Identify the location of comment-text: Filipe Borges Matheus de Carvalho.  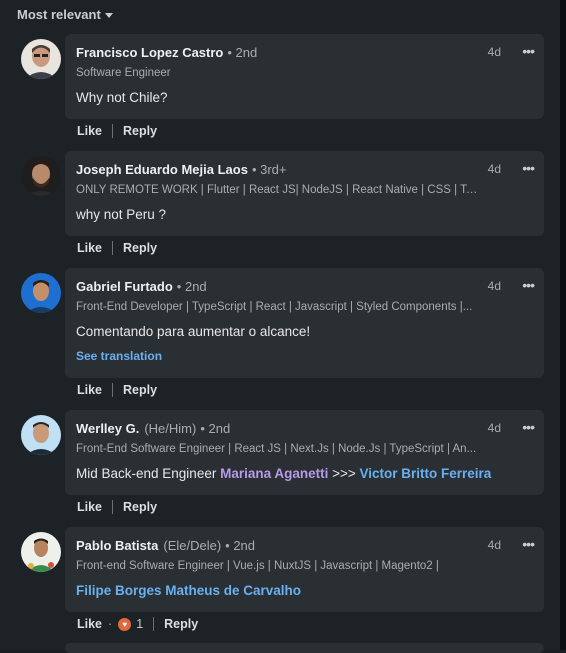
(188, 590).